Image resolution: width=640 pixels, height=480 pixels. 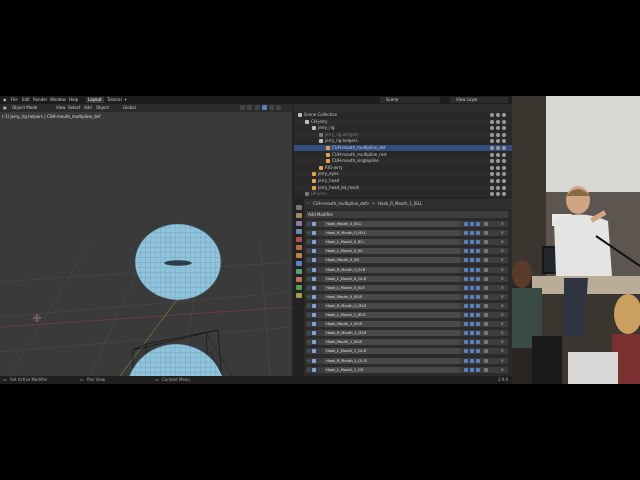 I want to click on modifier-name-field: Hook_R_Mouth_0_IELL, so click(x=392, y=233).